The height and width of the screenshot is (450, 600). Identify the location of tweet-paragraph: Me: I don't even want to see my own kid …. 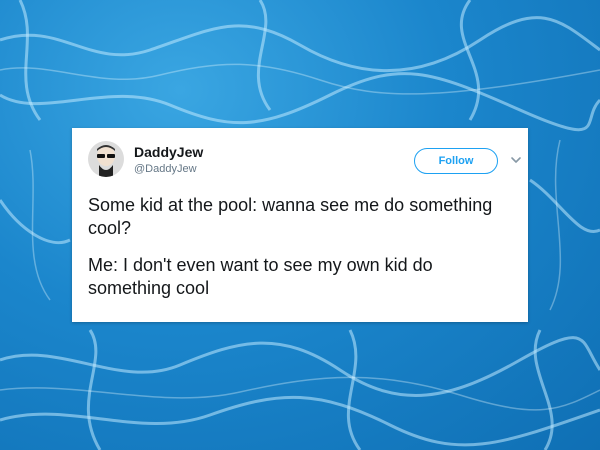
(260, 276).